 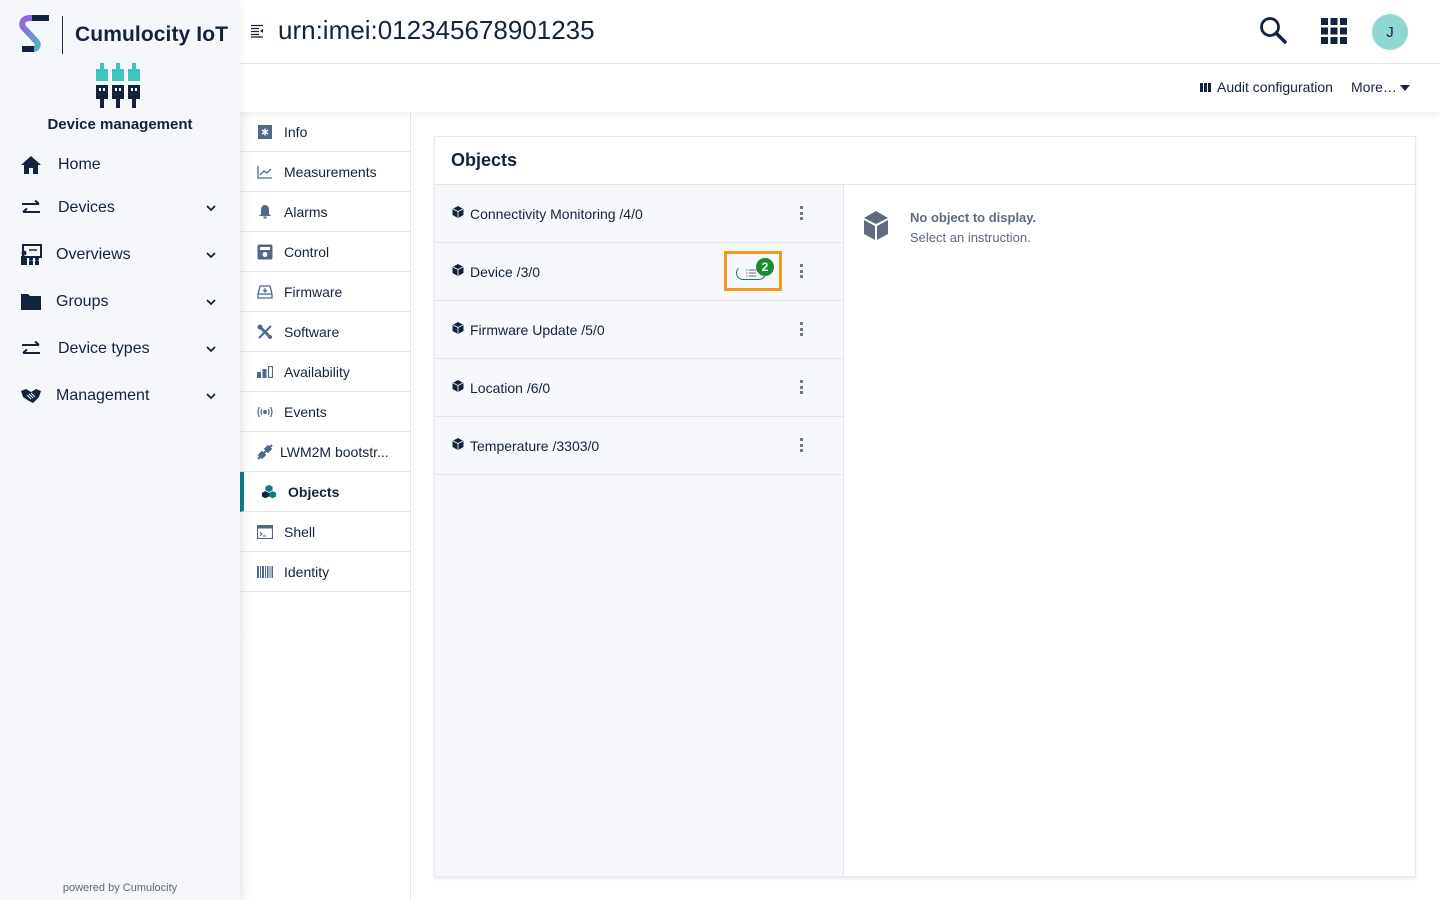 I want to click on cubes-icon, so click(x=269, y=492).